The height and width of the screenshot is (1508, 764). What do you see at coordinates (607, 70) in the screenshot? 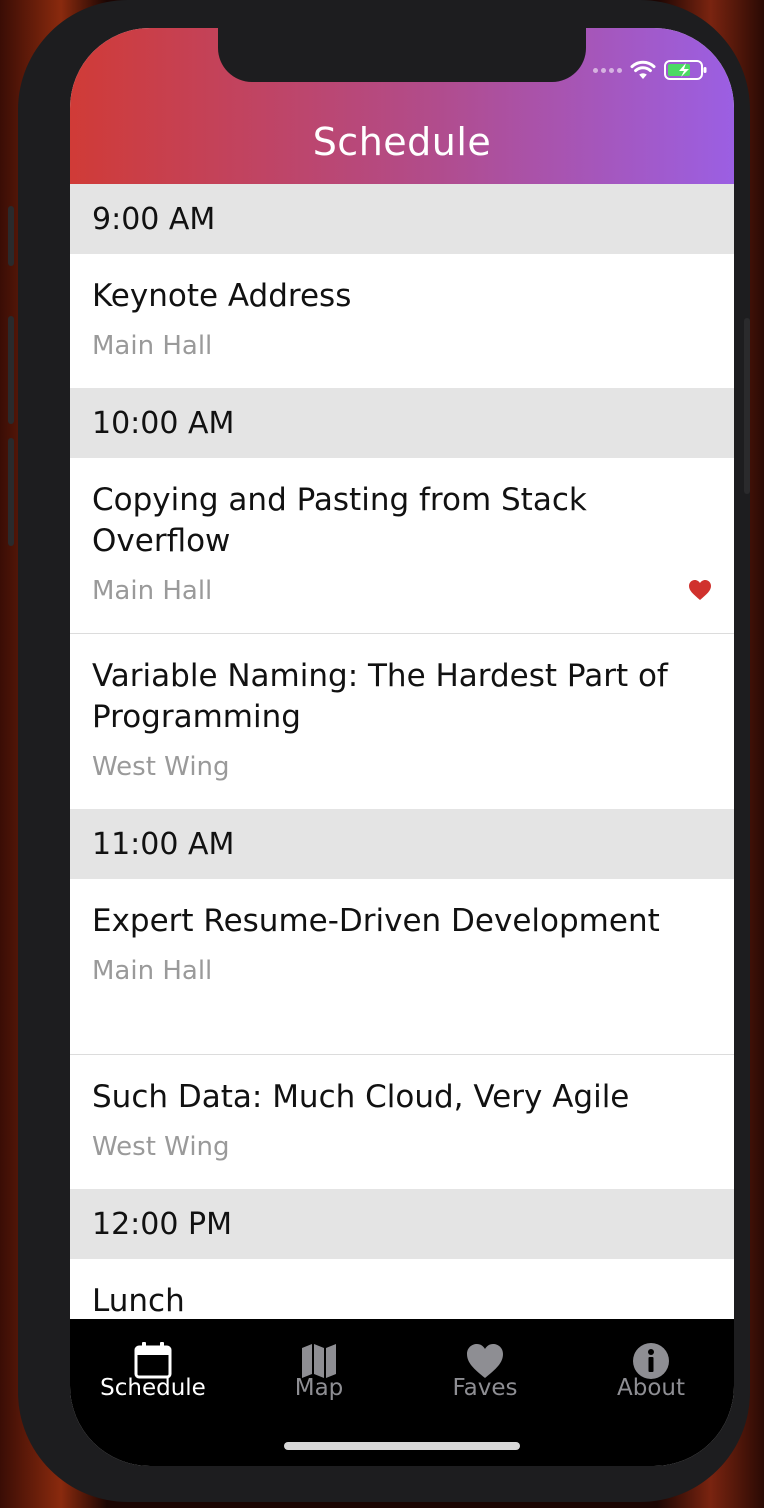
I see `cellular-signal-icon` at bounding box center [607, 70].